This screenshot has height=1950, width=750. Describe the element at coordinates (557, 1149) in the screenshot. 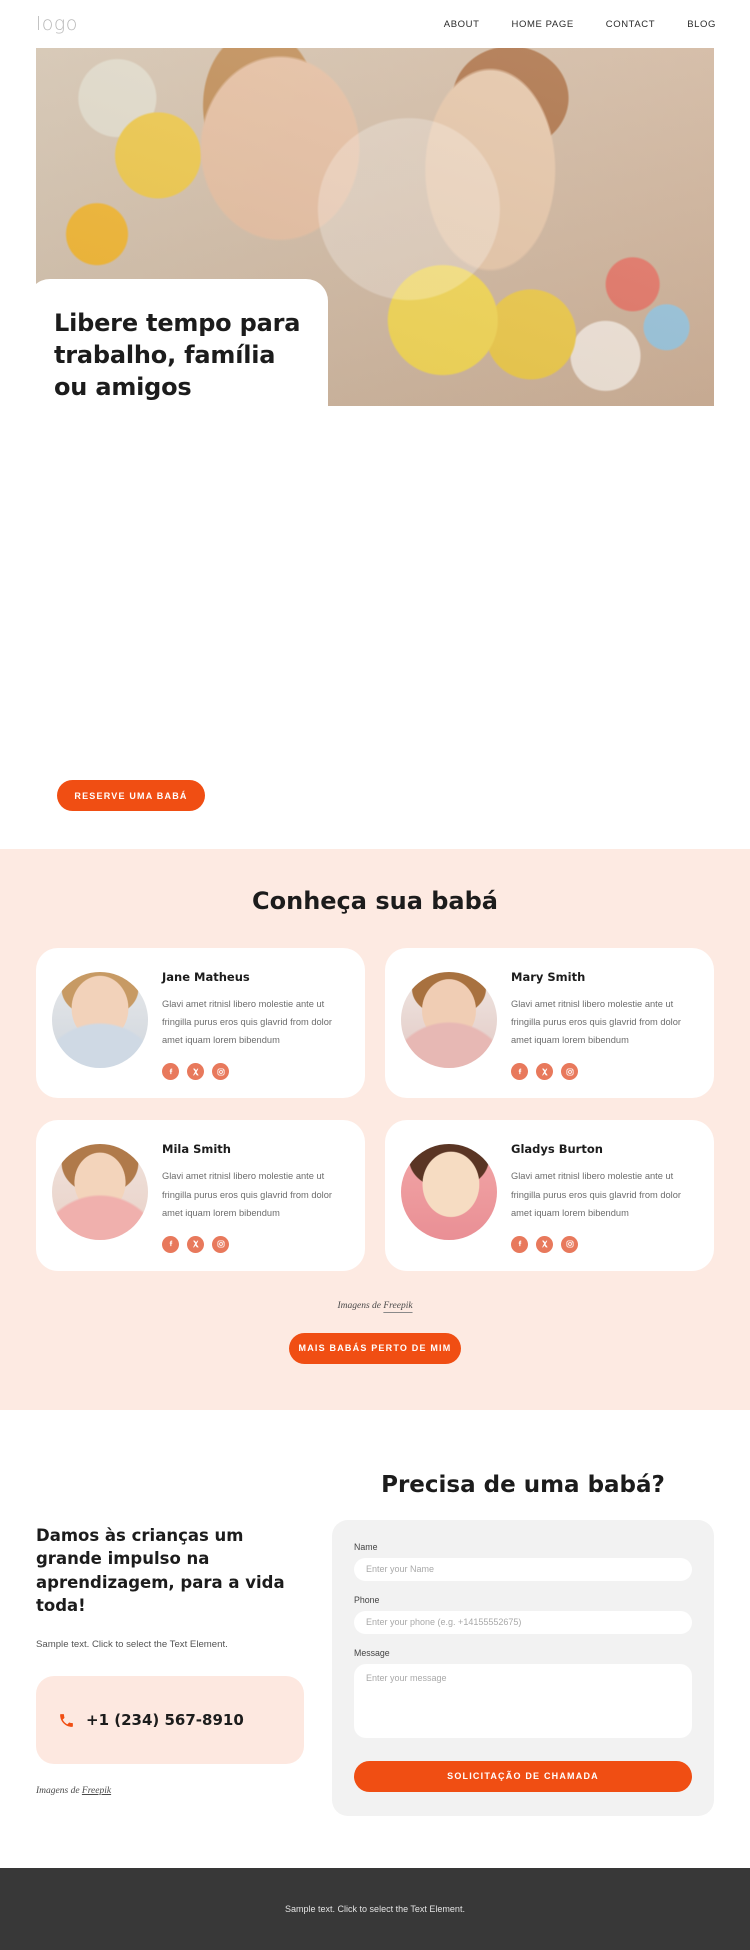

I see `team-member-name: Gladys Burton` at that location.